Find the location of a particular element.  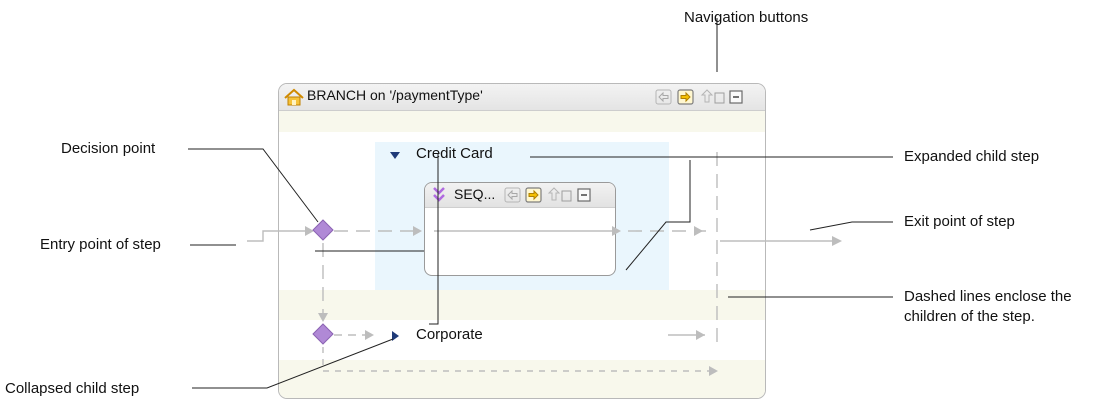

return-connector is located at coordinates (517, 359).